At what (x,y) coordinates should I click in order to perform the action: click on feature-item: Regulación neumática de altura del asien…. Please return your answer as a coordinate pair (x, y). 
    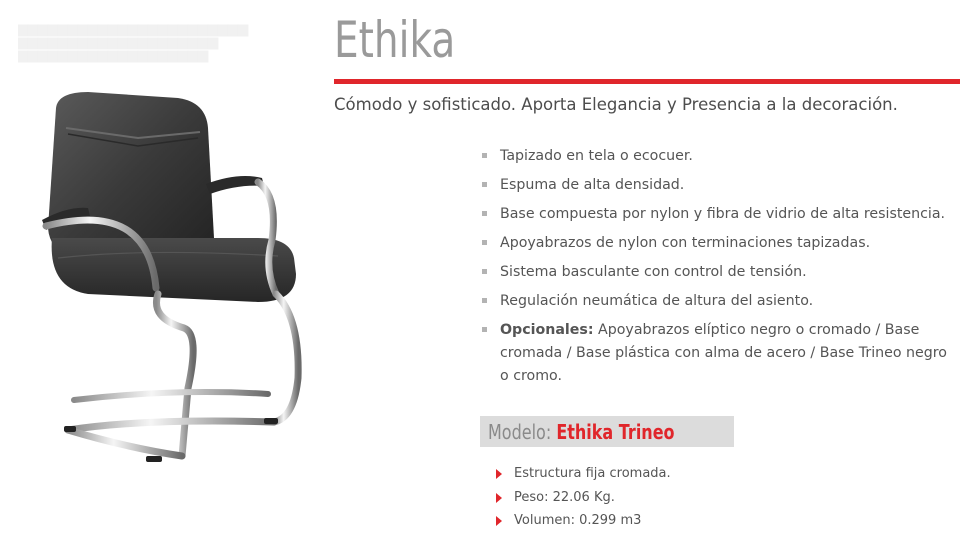
    Looking at the image, I should click on (721, 301).